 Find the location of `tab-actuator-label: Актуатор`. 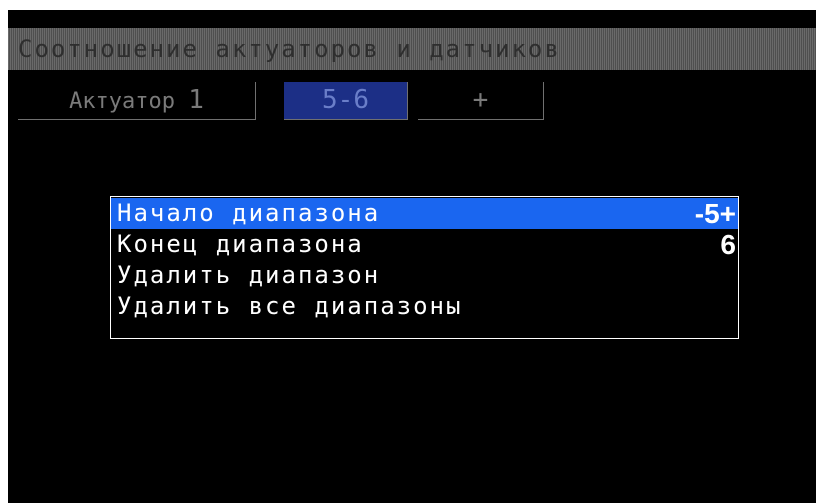

tab-actuator-label: Актуатор is located at coordinates (122, 101).